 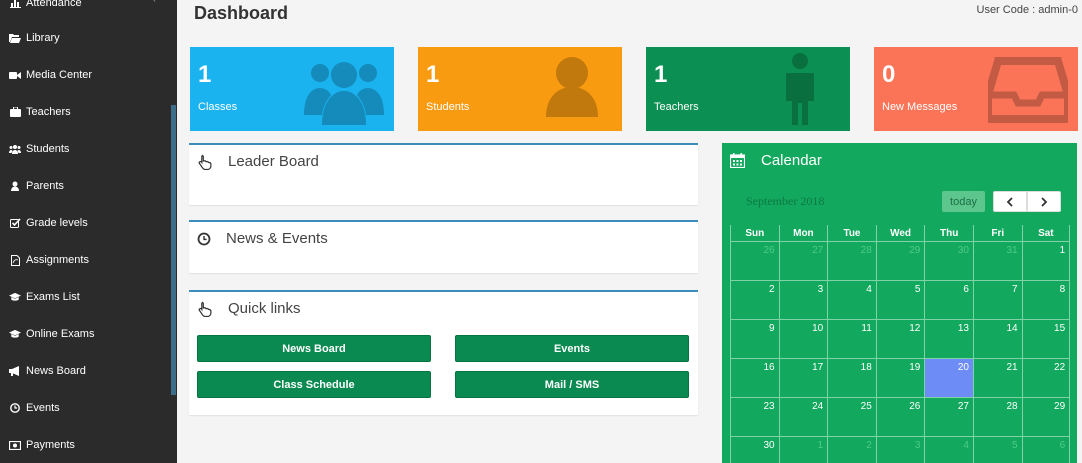 What do you see at coordinates (754, 378) in the screenshot?
I see `calendar-day: 16` at bounding box center [754, 378].